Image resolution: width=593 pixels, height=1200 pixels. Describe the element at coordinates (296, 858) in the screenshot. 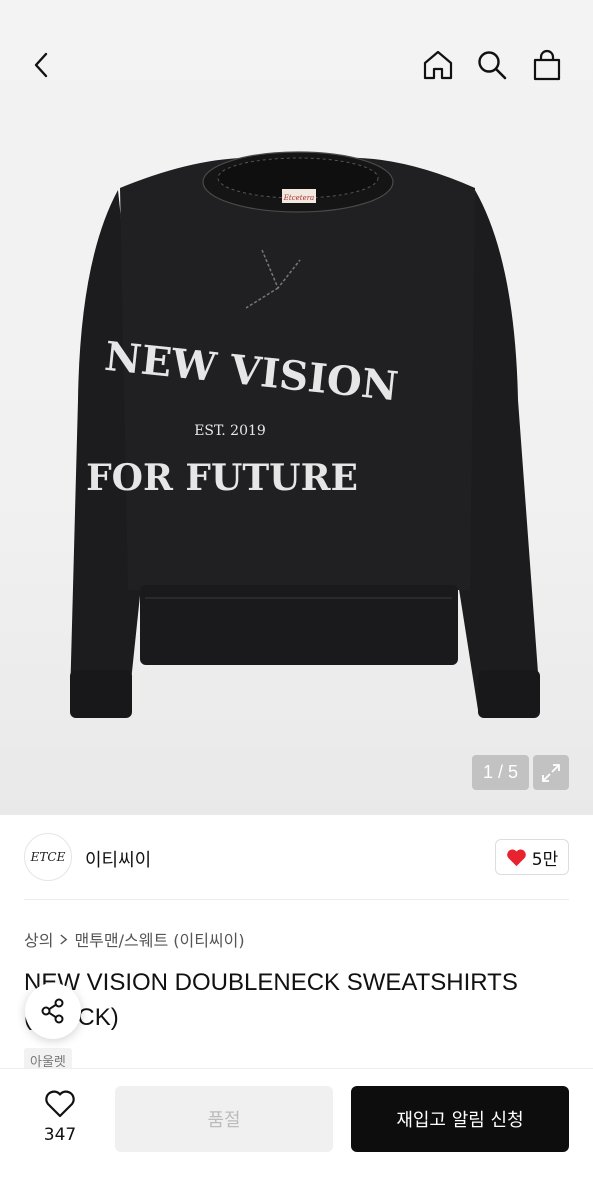

I see `brand-row: ETCE 이티씨이 5만` at that location.